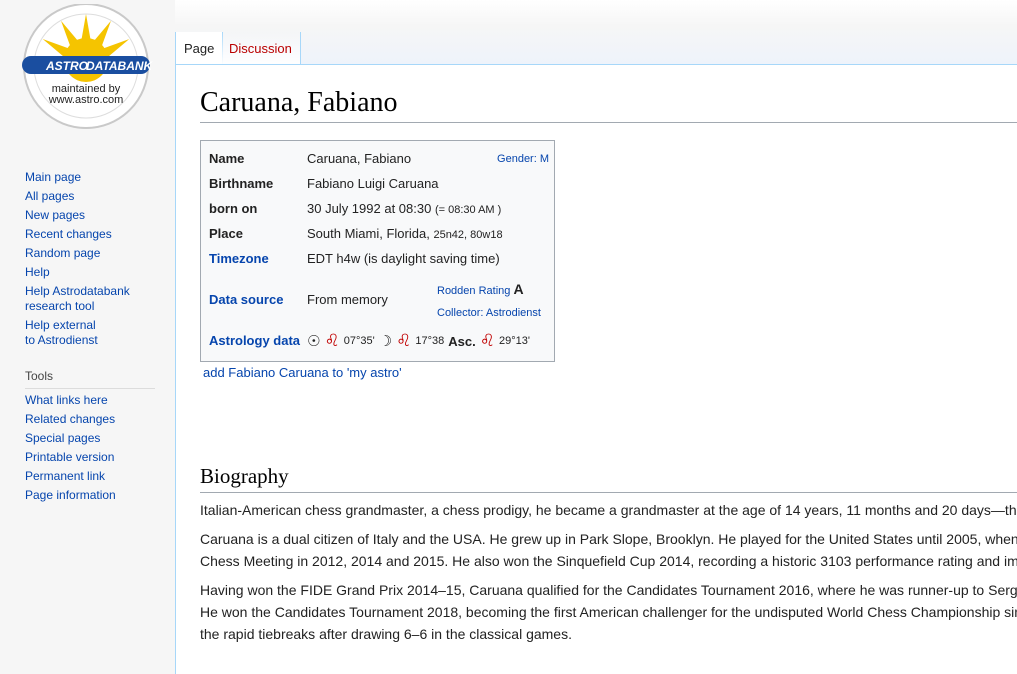  What do you see at coordinates (359, 341) in the screenshot?
I see `sun-degree: 07°35'` at bounding box center [359, 341].